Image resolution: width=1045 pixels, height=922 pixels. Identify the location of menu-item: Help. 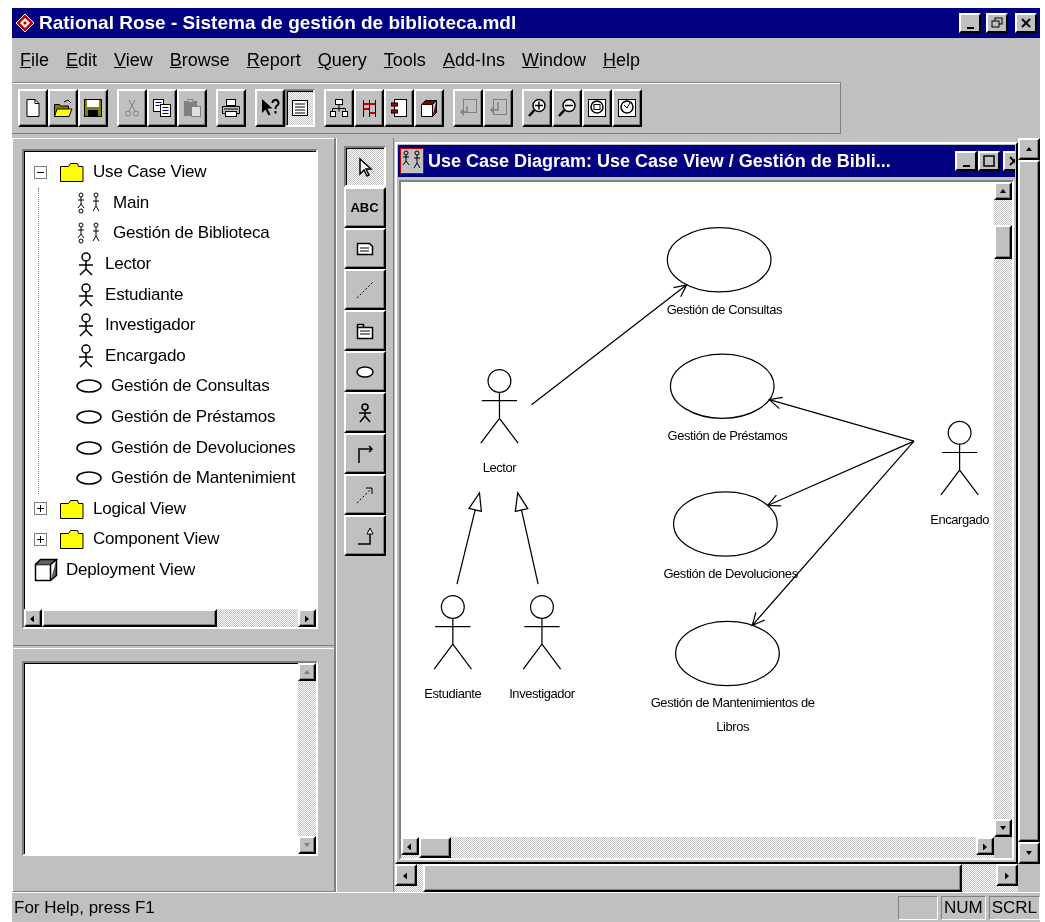
(621, 60).